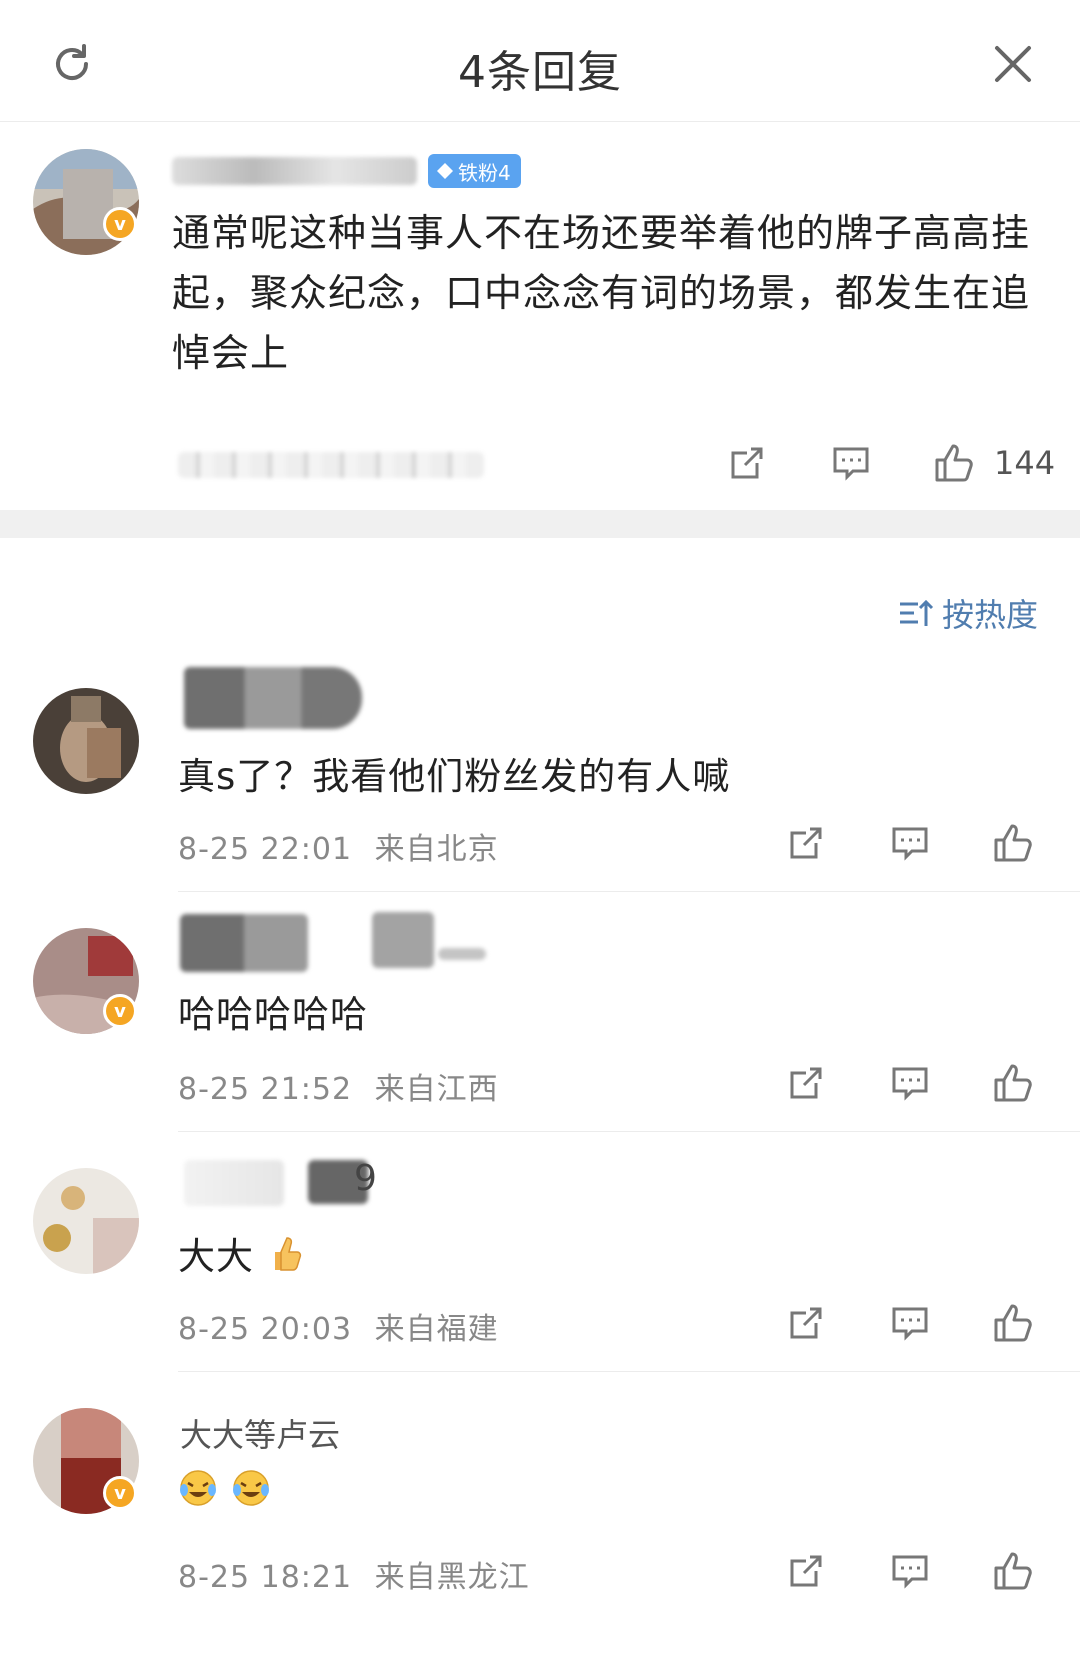 The width and height of the screenshot is (1080, 1653). Describe the element at coordinates (540, 72) in the screenshot. I see `page-title: 4条回复` at that location.